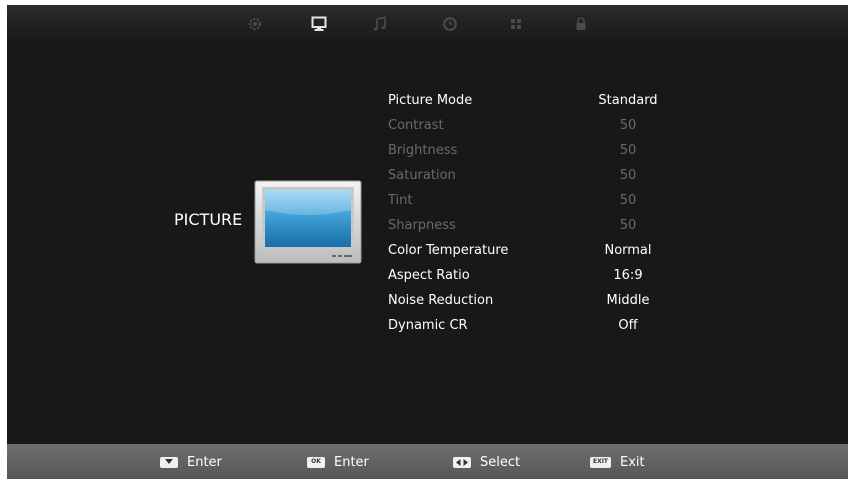 This screenshot has height=480, width=855. What do you see at coordinates (548, 103) in the screenshot?
I see `menu-item-picture-mode: Picture Mode Standard` at bounding box center [548, 103].